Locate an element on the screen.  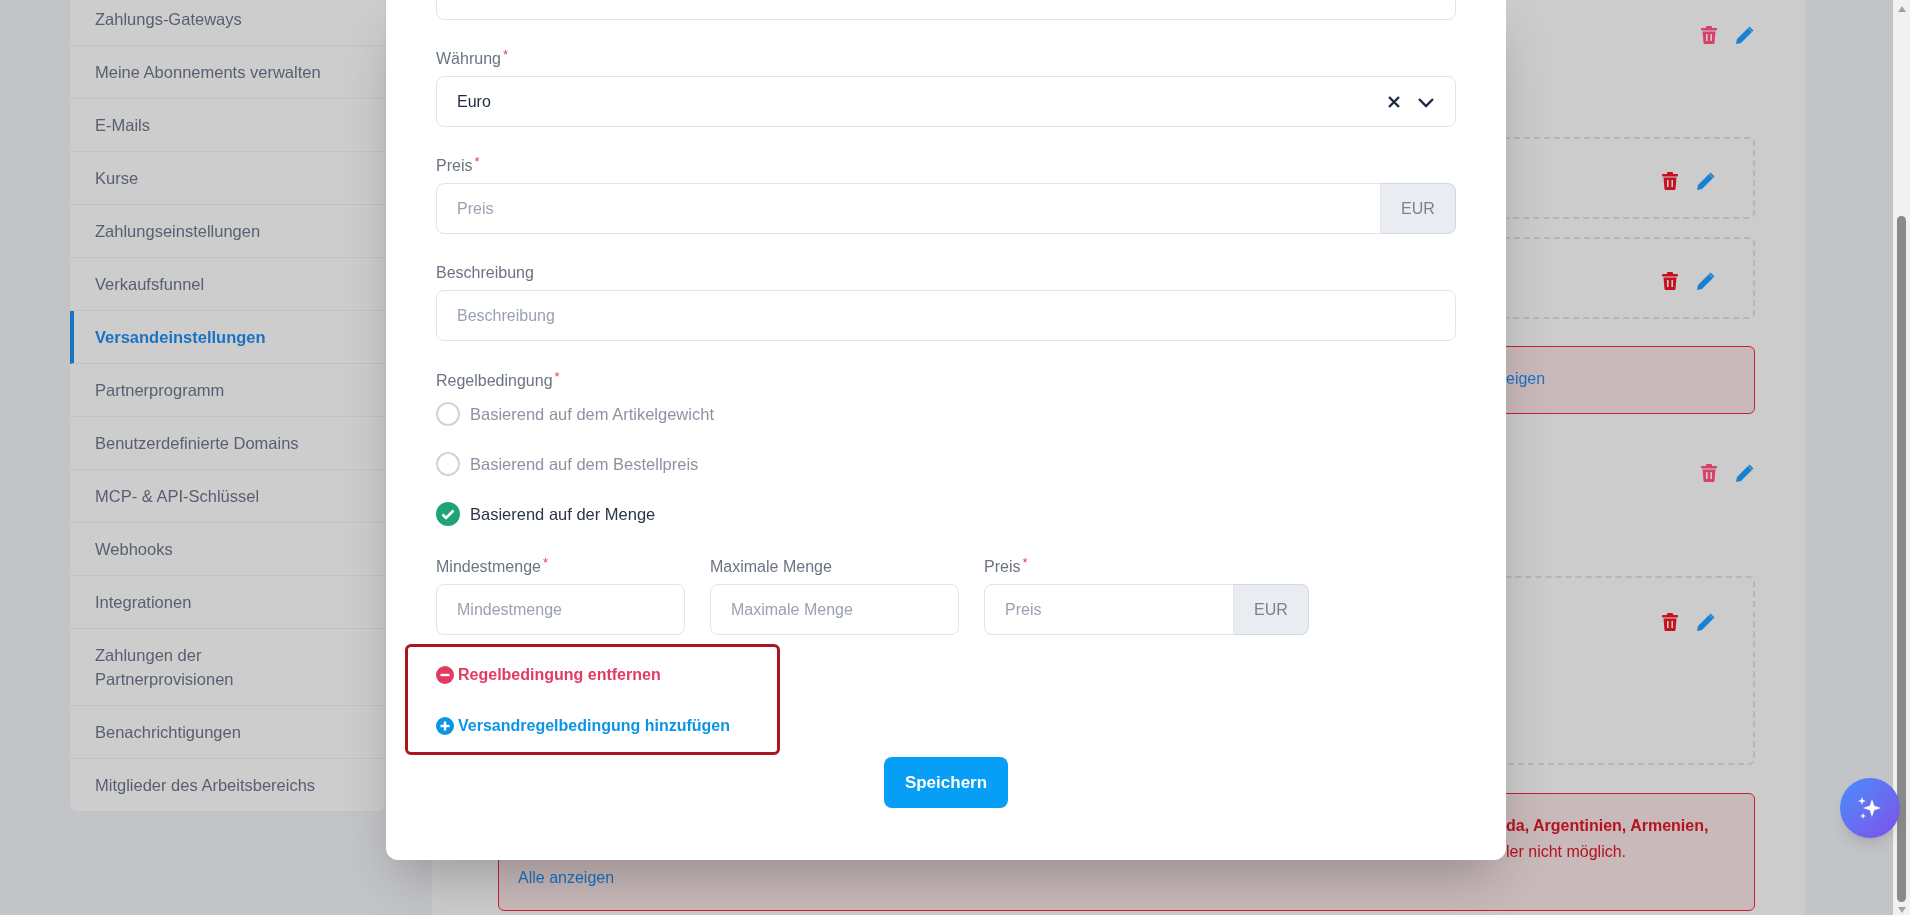
select-value: Euro is located at coordinates (474, 101).